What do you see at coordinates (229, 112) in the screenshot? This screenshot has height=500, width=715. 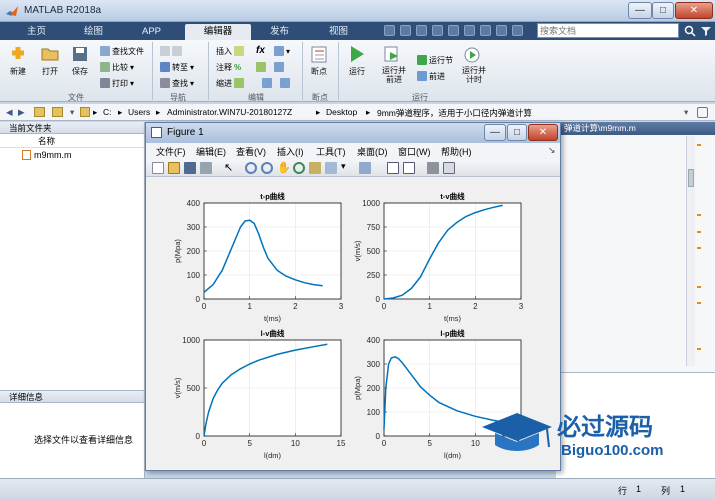 I see `breadcrumb-admin: Administrator.WIN7U-20180127Z` at bounding box center [229, 112].